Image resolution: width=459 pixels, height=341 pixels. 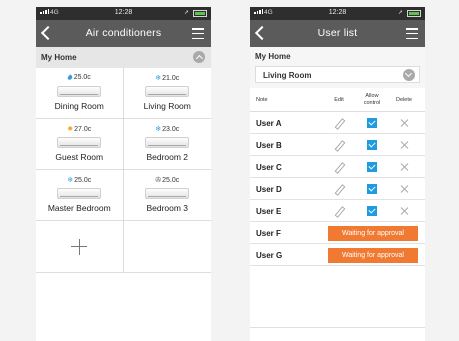 What do you see at coordinates (337, 327) in the screenshot?
I see `divider` at bounding box center [337, 327].